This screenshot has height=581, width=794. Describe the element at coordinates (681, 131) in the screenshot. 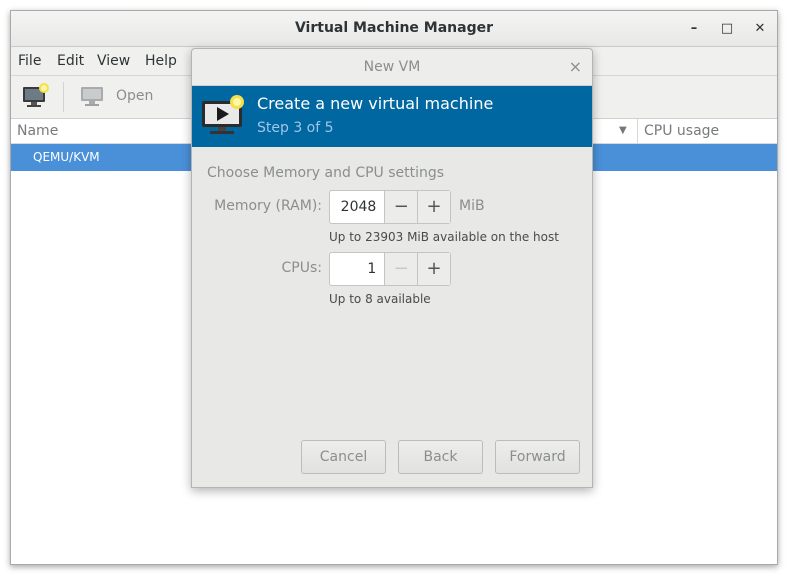

I see `column-cpu-usage: CPU usage` at that location.